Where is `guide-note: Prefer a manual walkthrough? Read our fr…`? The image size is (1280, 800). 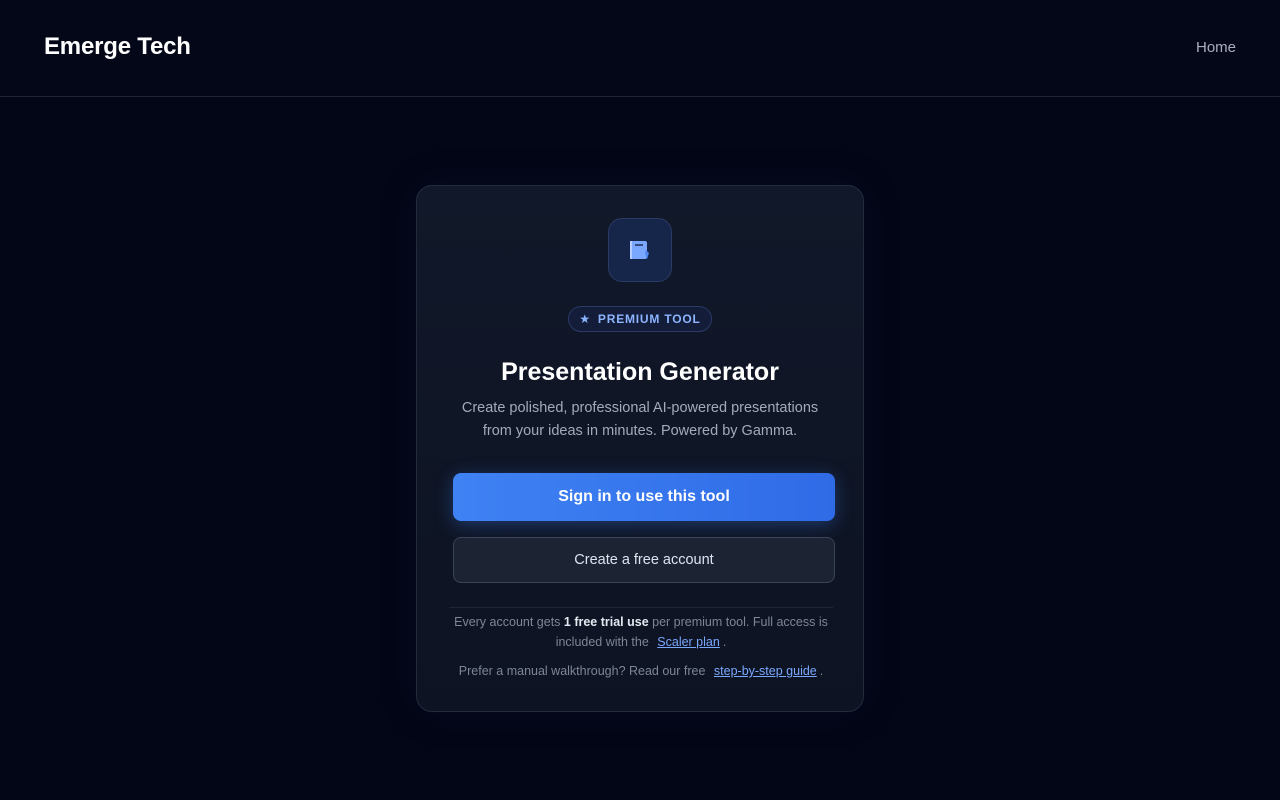
guide-note: Prefer a manual walkthrough? Read our fr… is located at coordinates (641, 671).